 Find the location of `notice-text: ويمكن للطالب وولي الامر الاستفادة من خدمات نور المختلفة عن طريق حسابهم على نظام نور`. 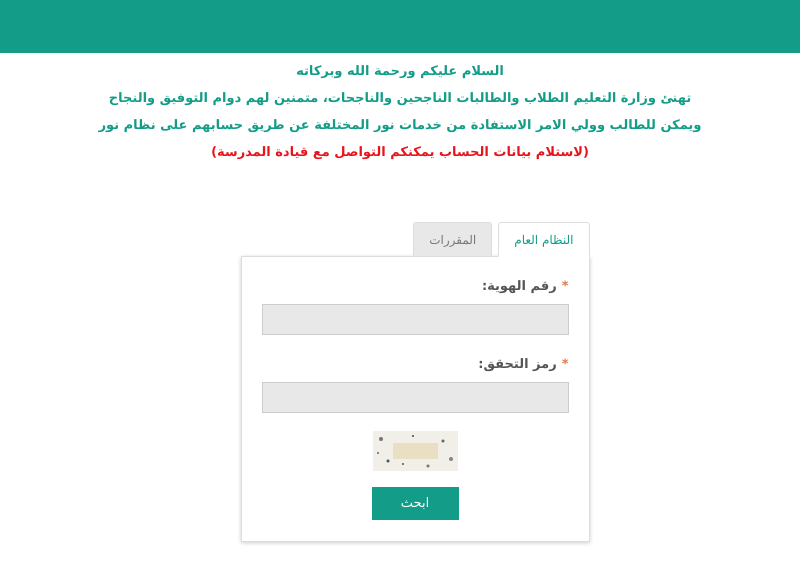

notice-text: ويمكن للطالب وولي الامر الاستفادة من خدمات نور المختلفة عن طريق حسابهم على نظام نور is located at coordinates (400, 126).